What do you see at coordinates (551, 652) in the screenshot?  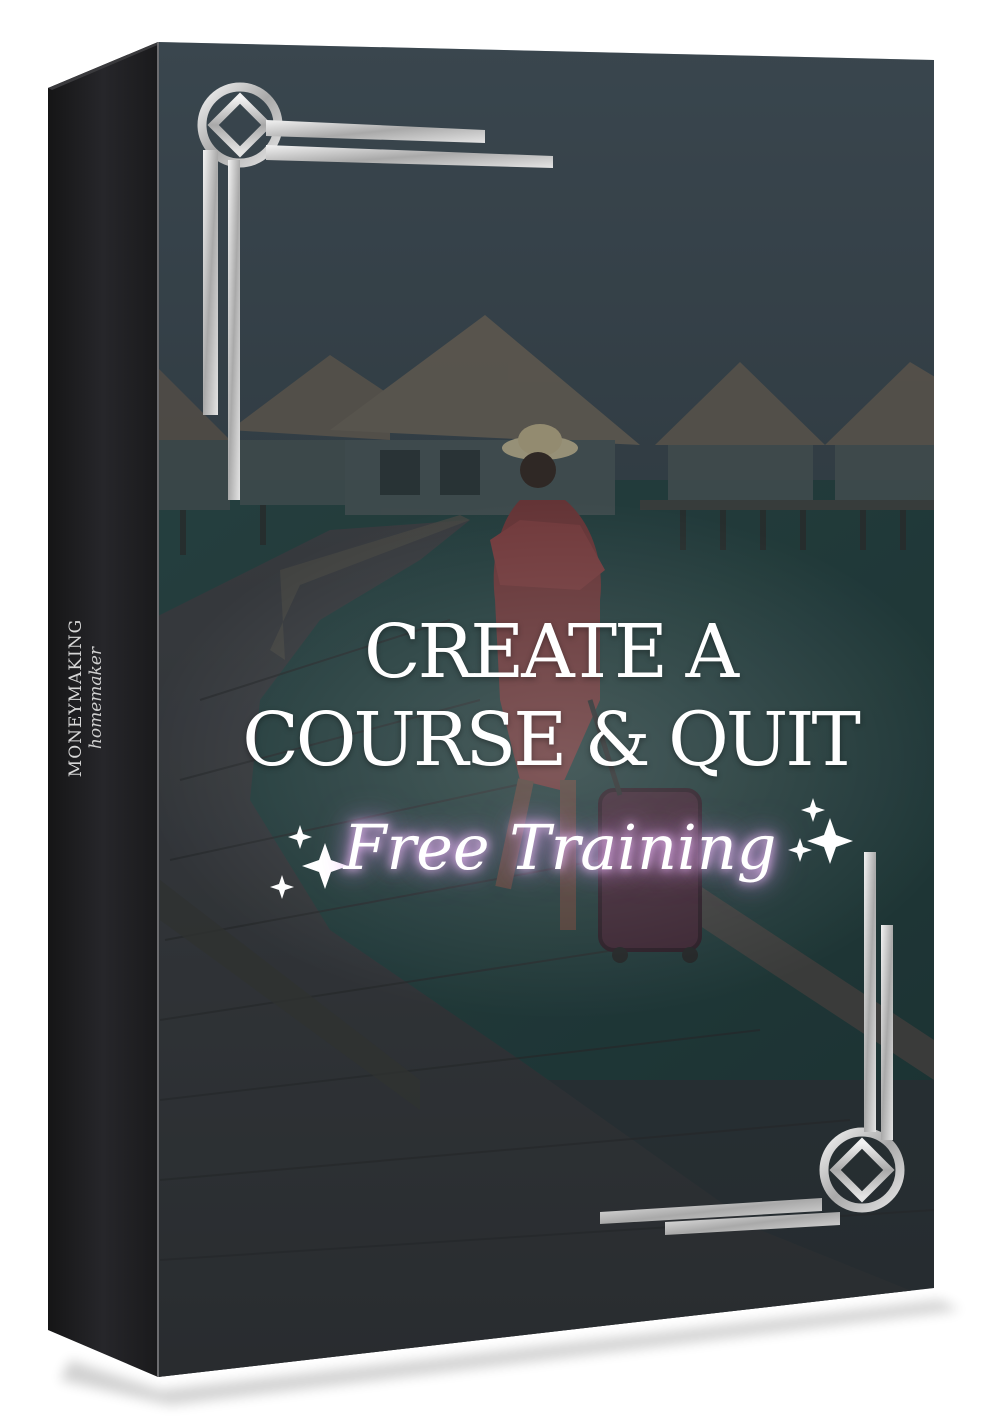 I see `cover-title-line1: CREATE A` at bounding box center [551, 652].